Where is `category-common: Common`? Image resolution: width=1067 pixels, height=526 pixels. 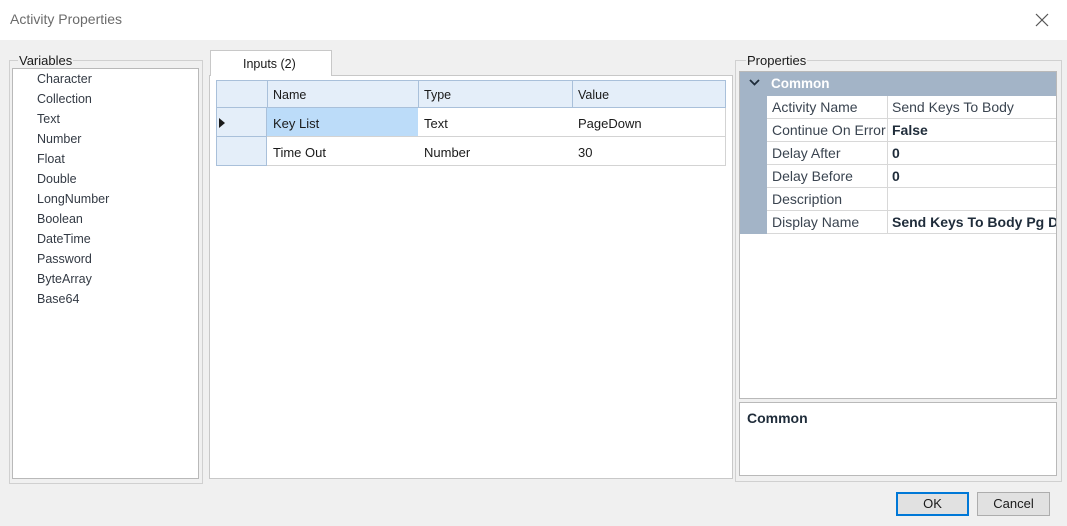
category-common: Common is located at coordinates (898, 84).